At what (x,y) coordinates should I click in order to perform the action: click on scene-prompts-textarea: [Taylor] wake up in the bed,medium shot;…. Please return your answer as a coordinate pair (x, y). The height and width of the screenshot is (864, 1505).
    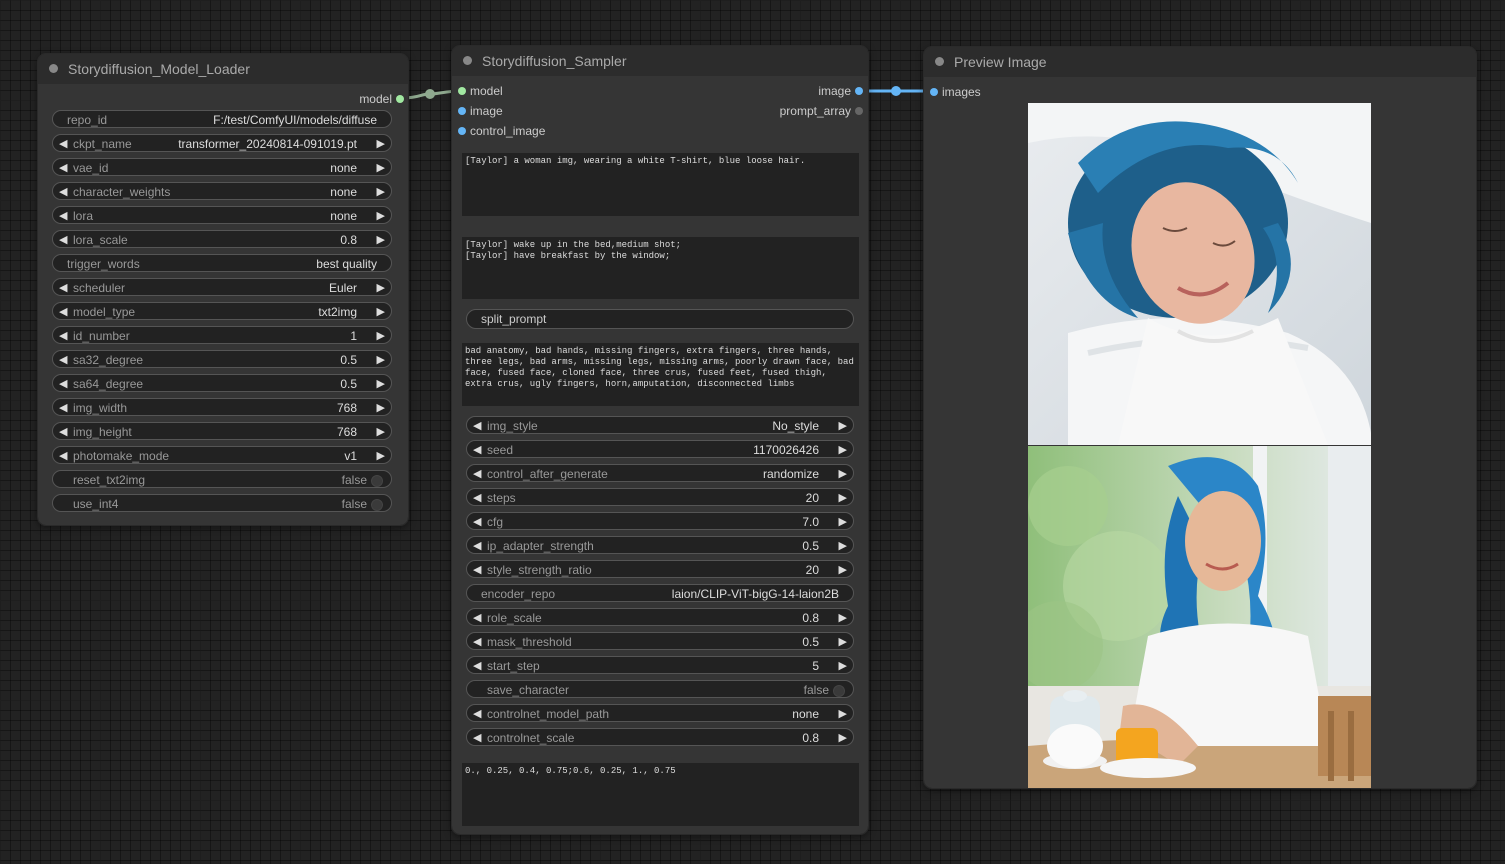
    Looking at the image, I should click on (660, 268).